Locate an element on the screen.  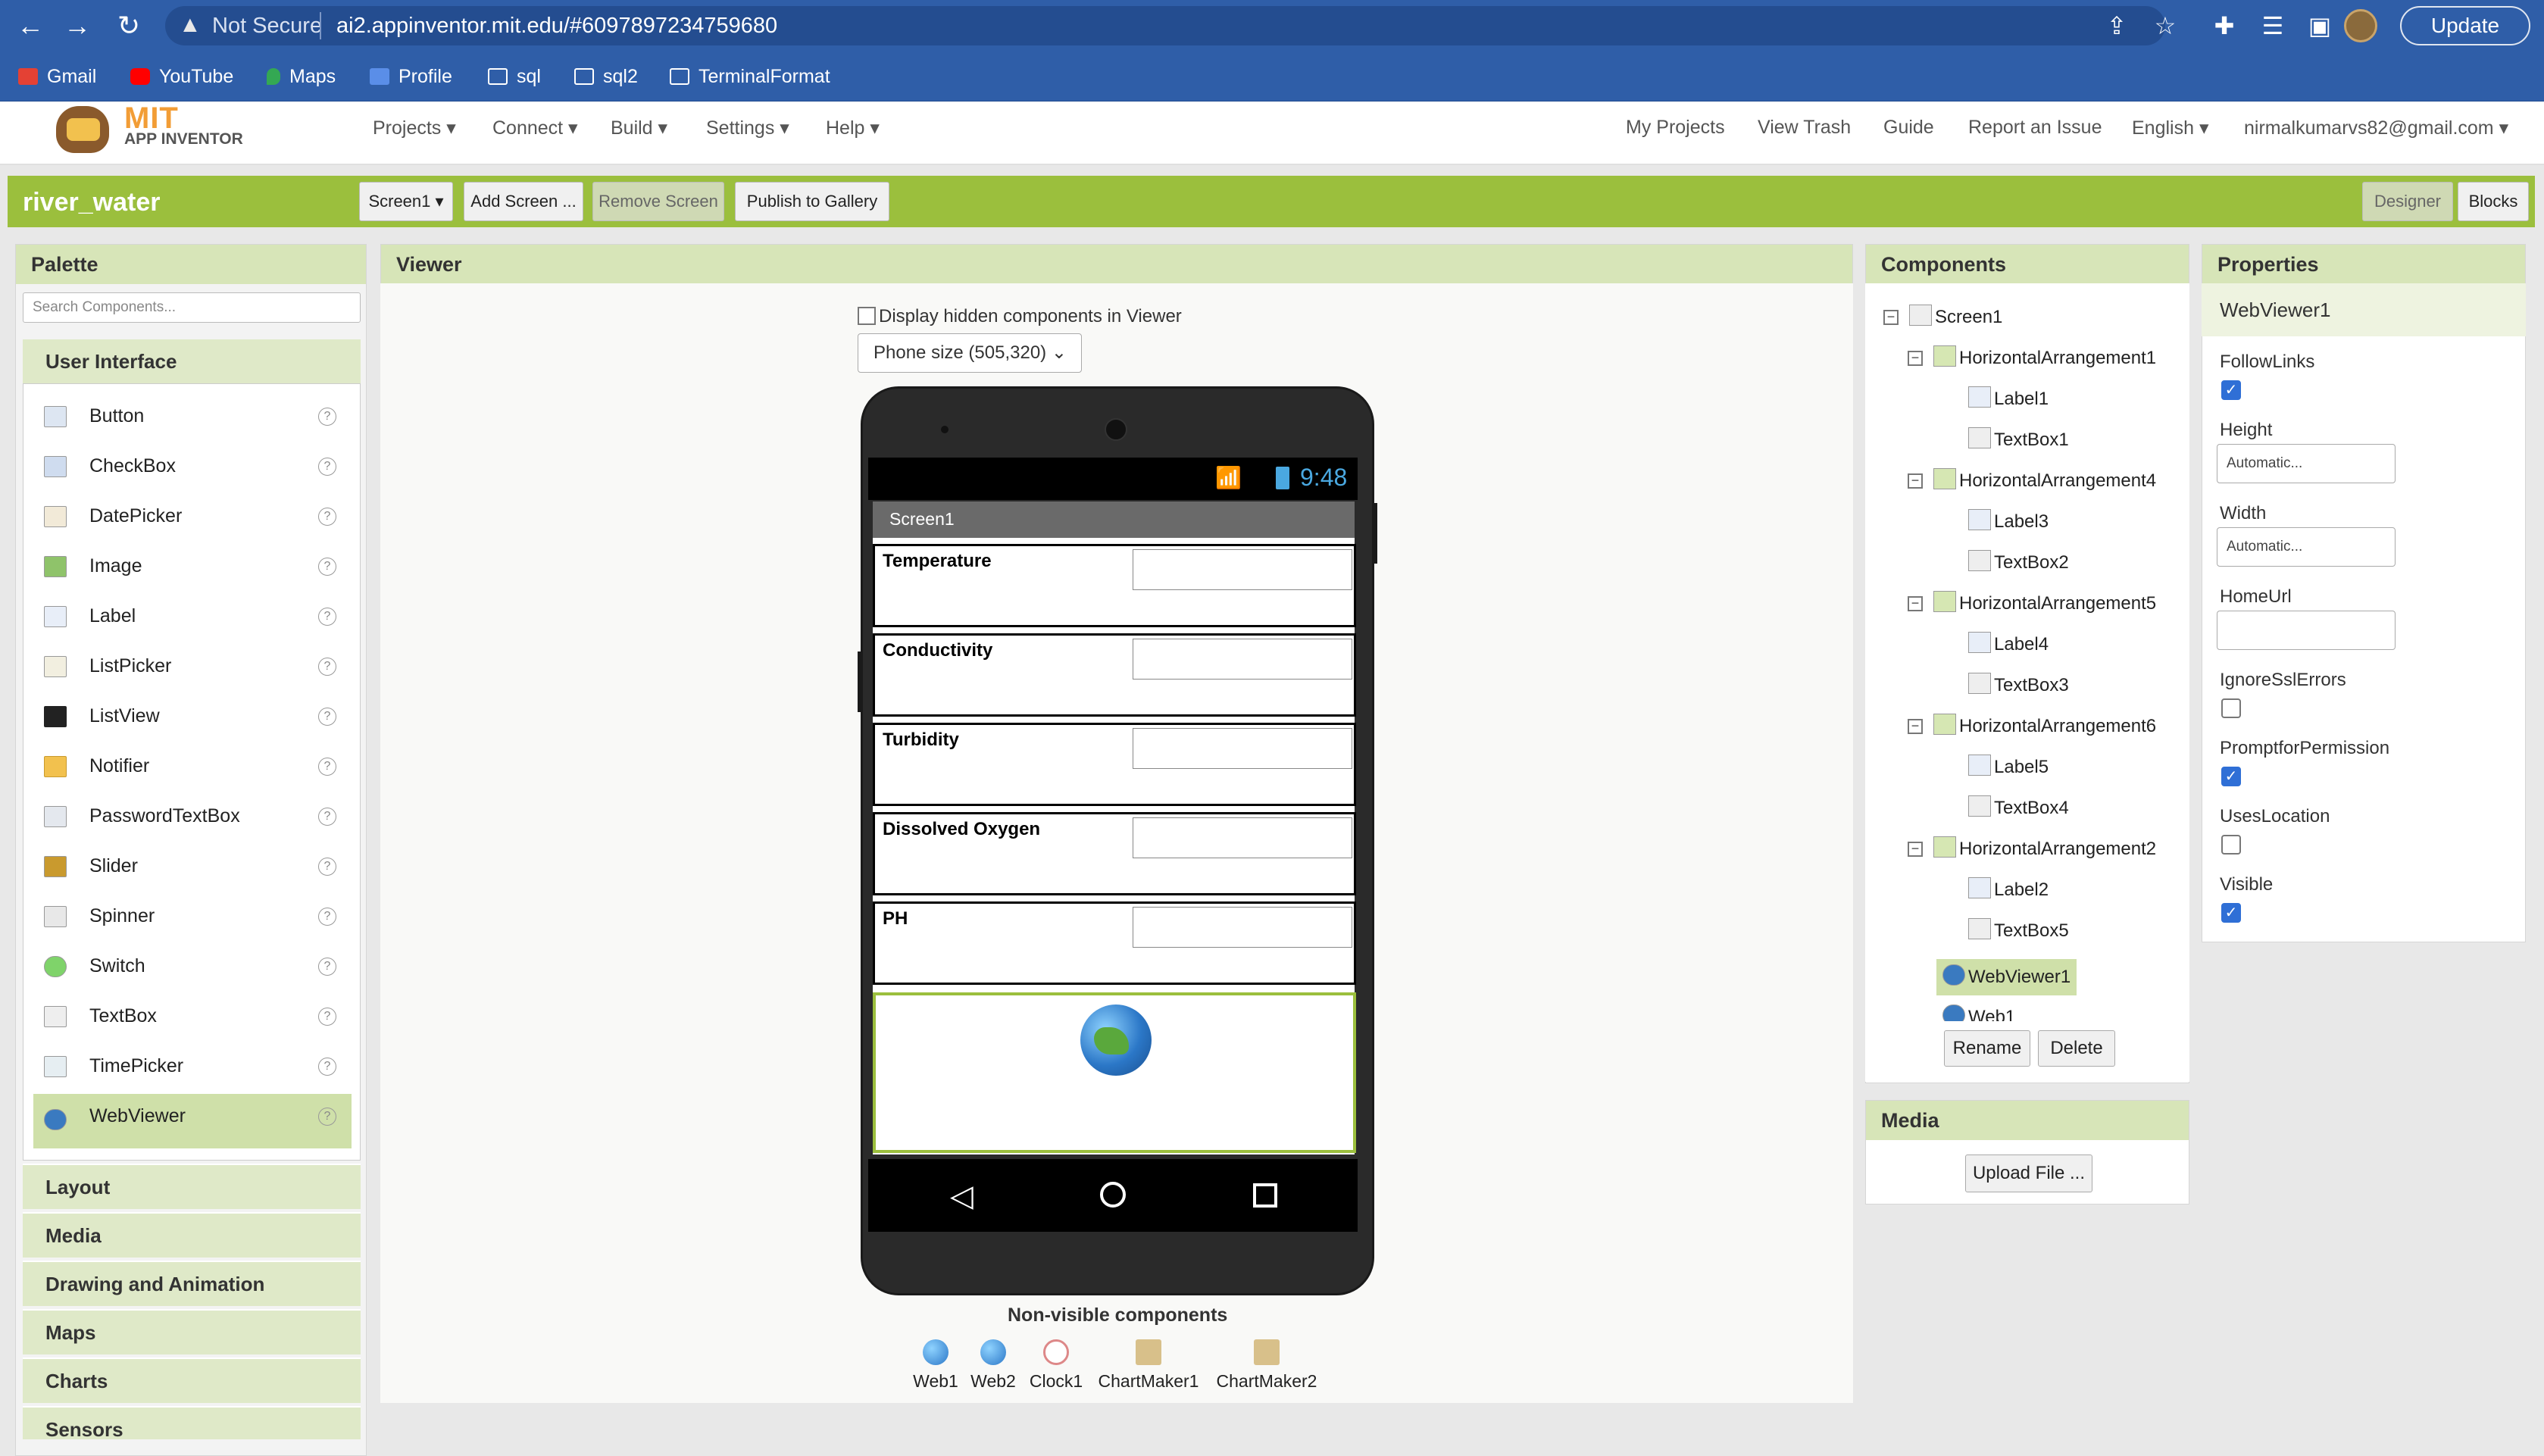
delete-button: Delete is located at coordinates (2076, 1048).